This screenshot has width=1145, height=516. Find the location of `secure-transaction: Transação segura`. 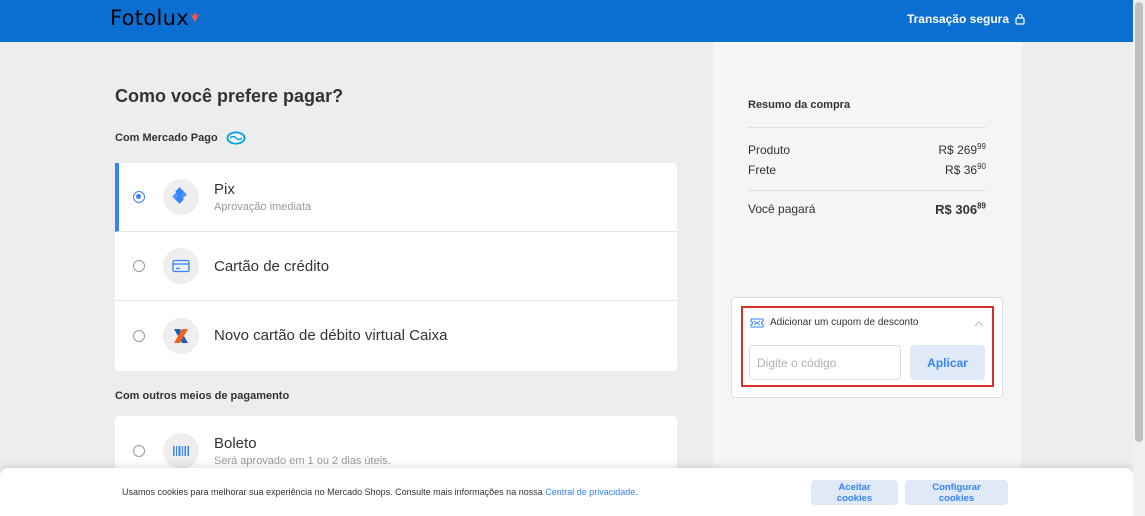

secure-transaction: Transação segura is located at coordinates (966, 19).